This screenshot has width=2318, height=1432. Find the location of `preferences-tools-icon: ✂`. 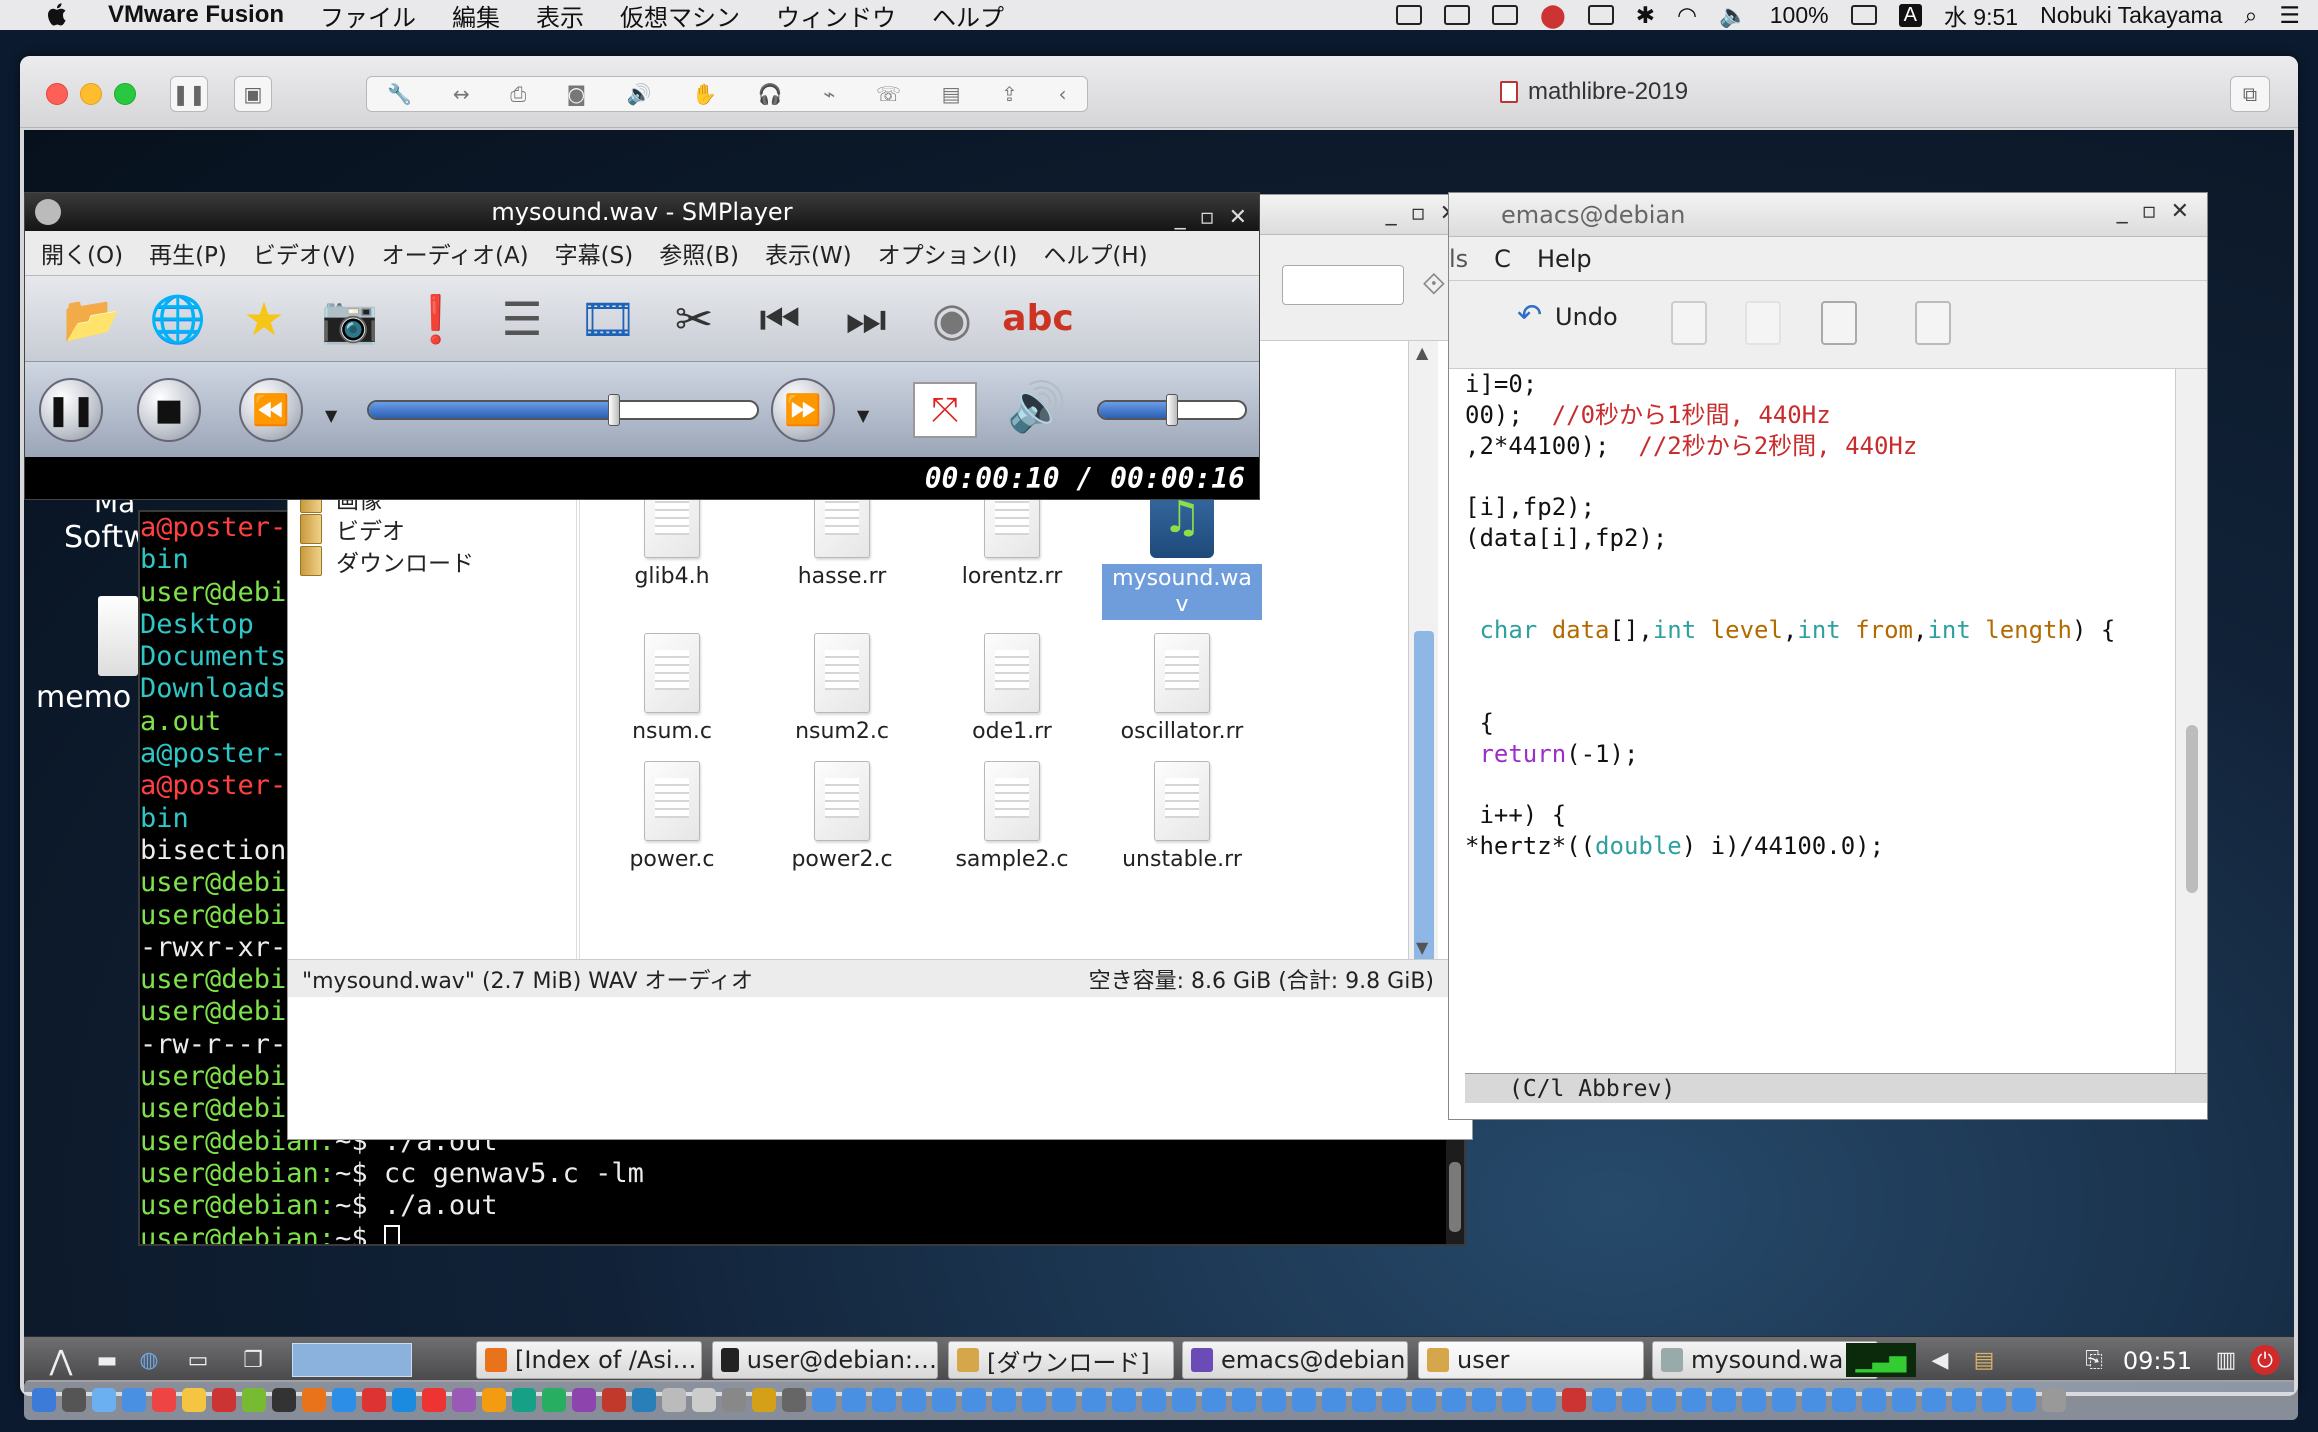

preferences-tools-icon: ✂ is located at coordinates (694, 319).